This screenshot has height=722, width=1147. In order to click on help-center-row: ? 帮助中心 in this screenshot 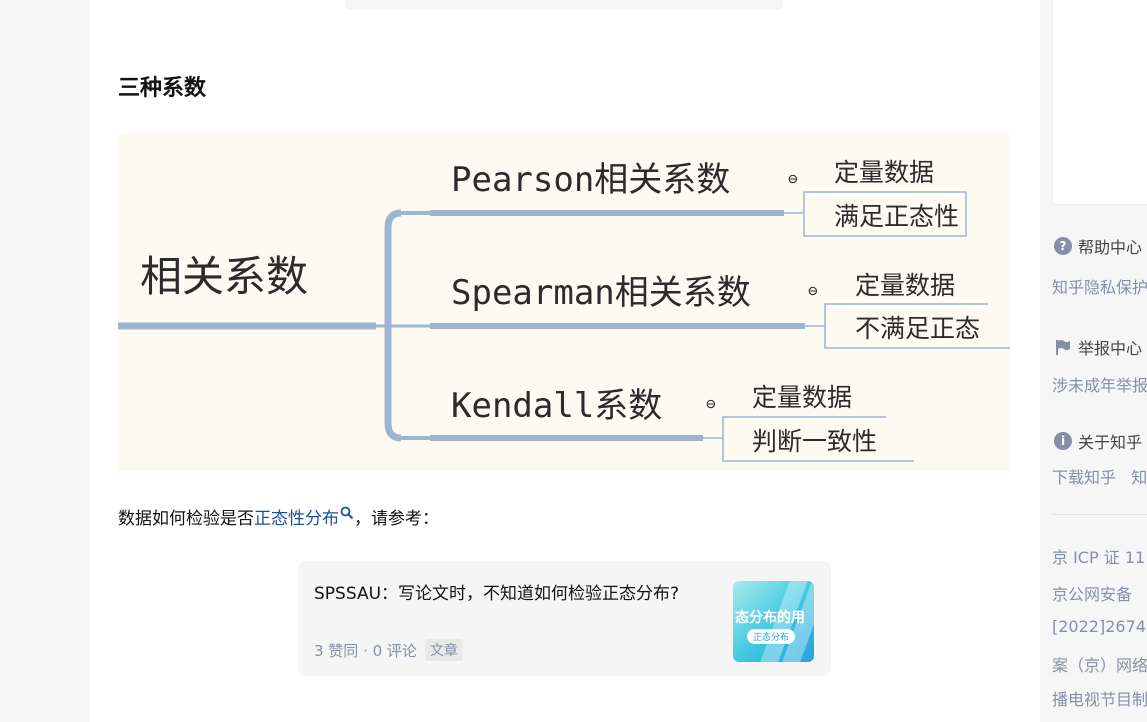, I will do `click(1098, 246)`.